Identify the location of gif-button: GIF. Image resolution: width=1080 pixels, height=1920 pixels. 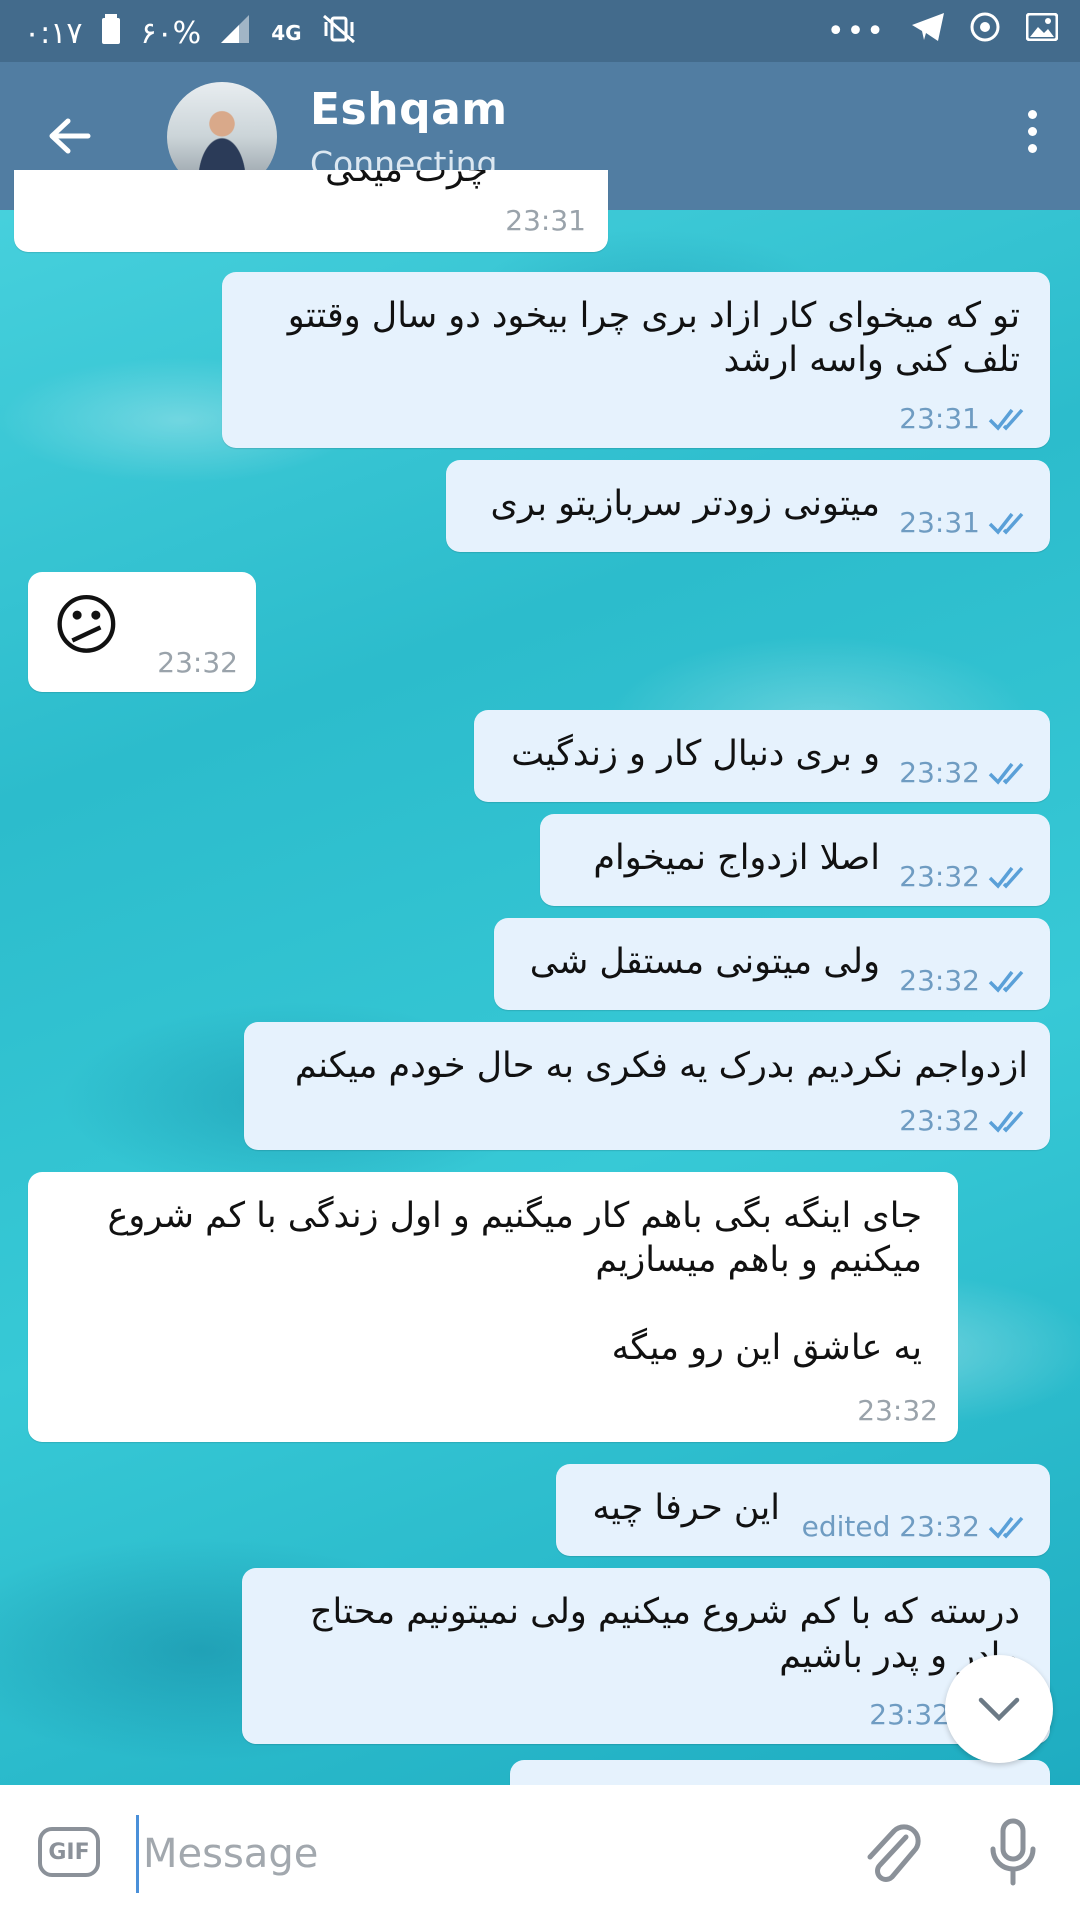
(69, 1852).